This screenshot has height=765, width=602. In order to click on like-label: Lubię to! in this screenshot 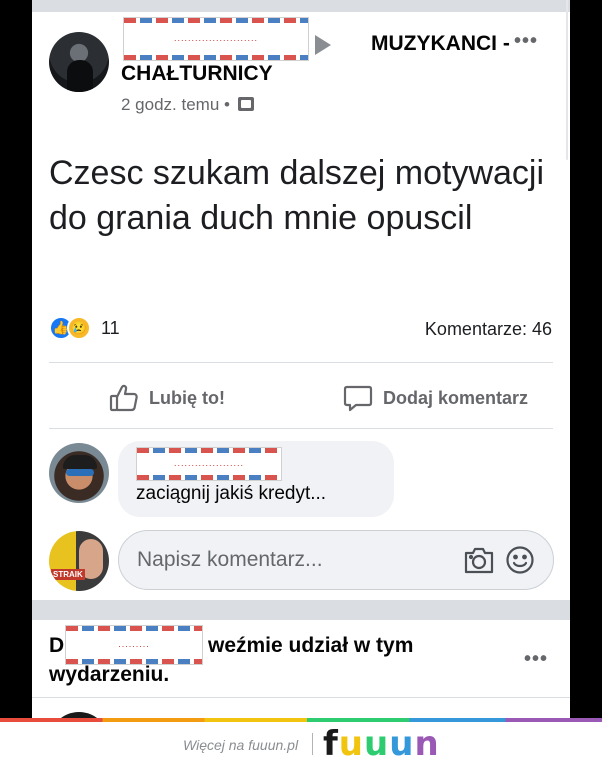, I will do `click(187, 397)`.